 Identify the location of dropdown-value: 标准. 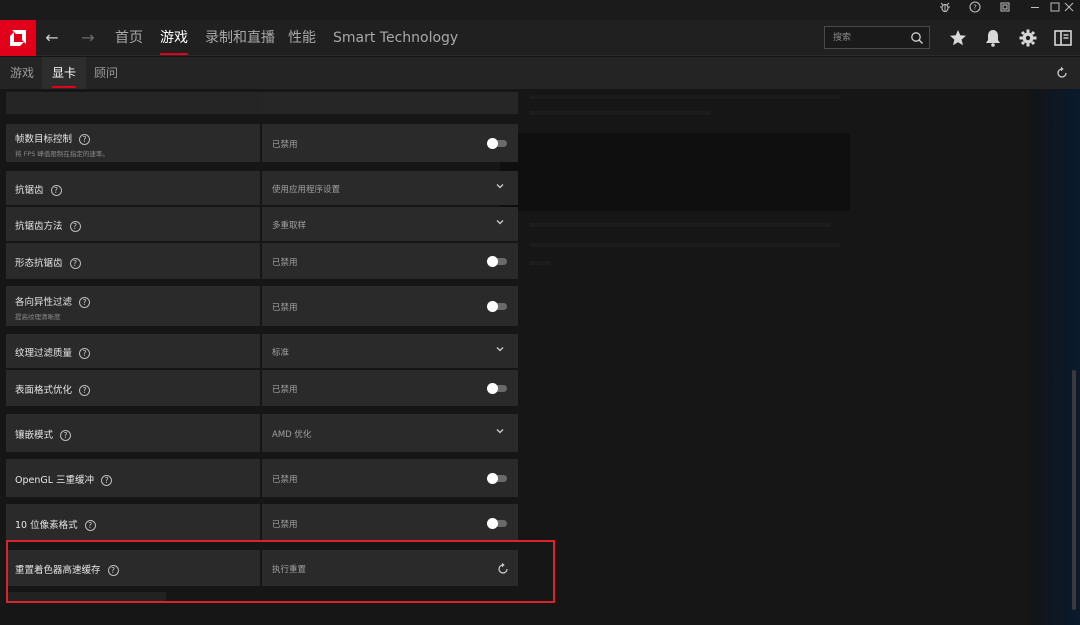
(280, 352).